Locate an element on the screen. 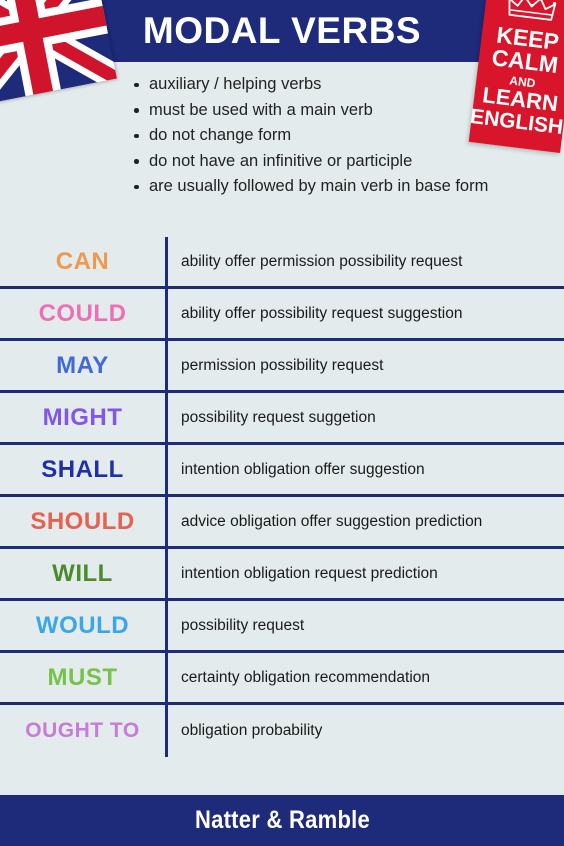 This screenshot has width=564, height=846. intro-bullet-item: do not have an infinitive or participle is located at coordinates (297, 162).